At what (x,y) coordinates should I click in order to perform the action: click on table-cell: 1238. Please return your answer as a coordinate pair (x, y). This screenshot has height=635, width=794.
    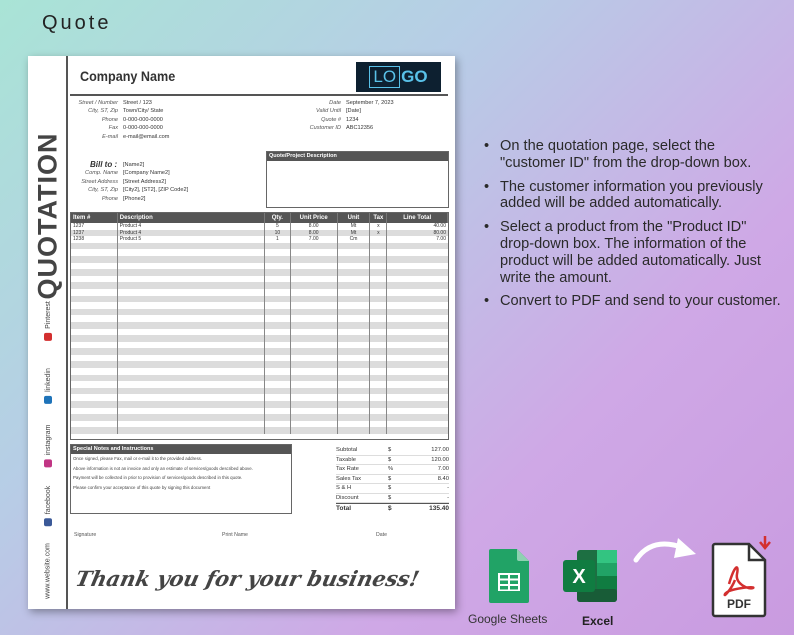
    Looking at the image, I should click on (94, 239).